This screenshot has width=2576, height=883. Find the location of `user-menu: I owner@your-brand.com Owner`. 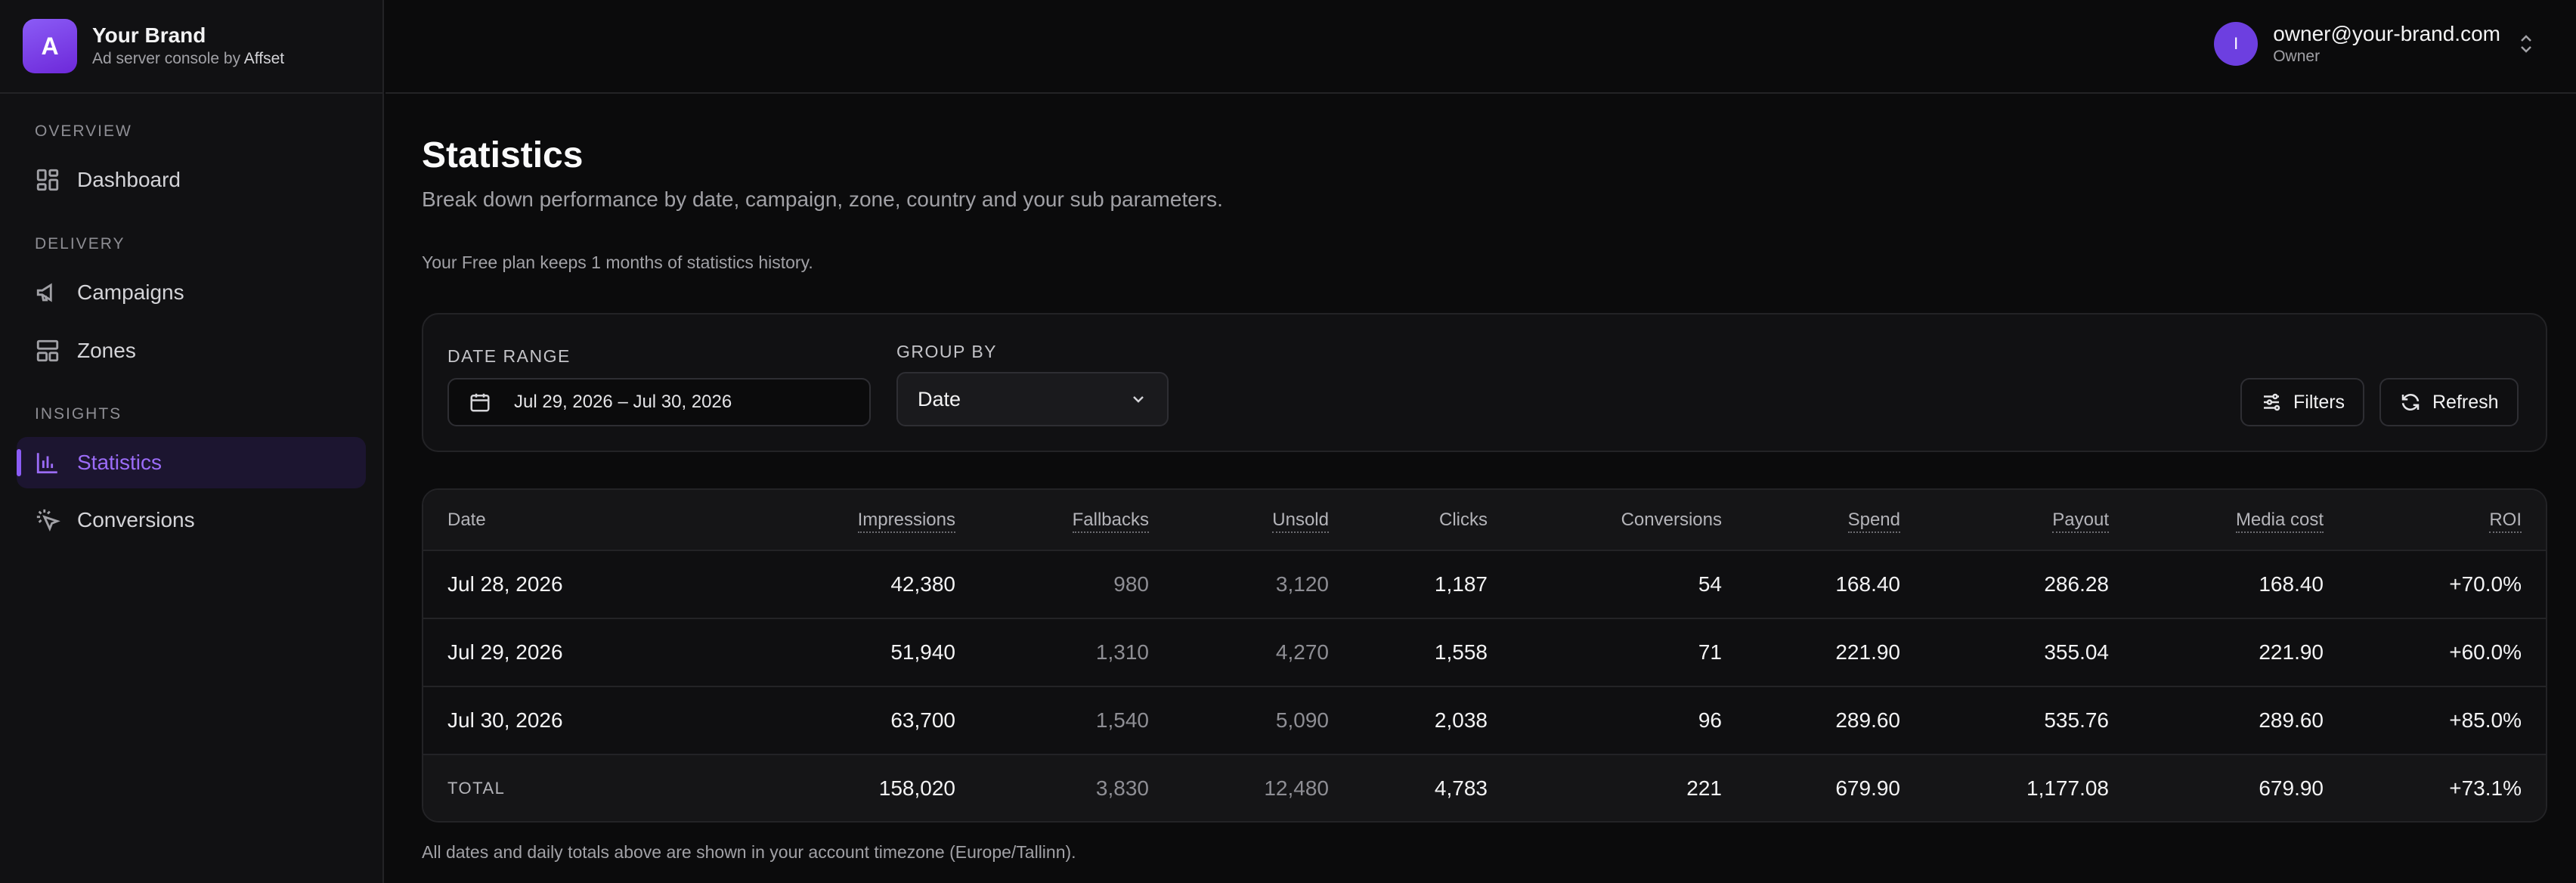

user-menu: I owner@your-brand.com Owner is located at coordinates (2374, 44).